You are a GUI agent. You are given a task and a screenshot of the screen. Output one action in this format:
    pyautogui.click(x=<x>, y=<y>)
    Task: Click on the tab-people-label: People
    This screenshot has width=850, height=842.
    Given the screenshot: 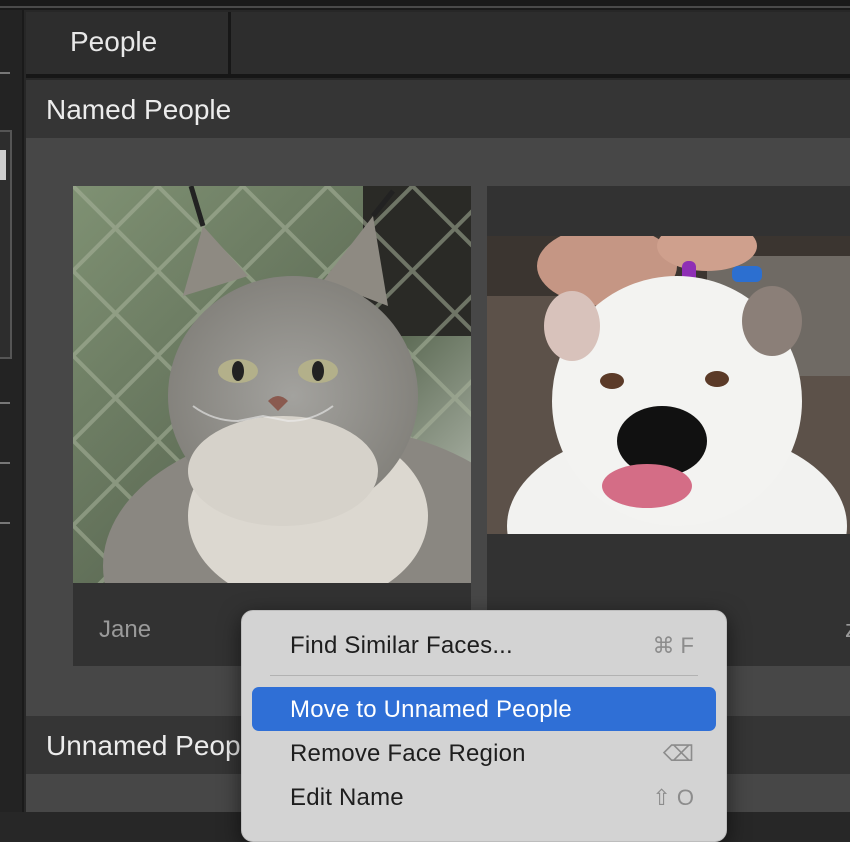 What is the action you would take?
    pyautogui.click(x=114, y=41)
    